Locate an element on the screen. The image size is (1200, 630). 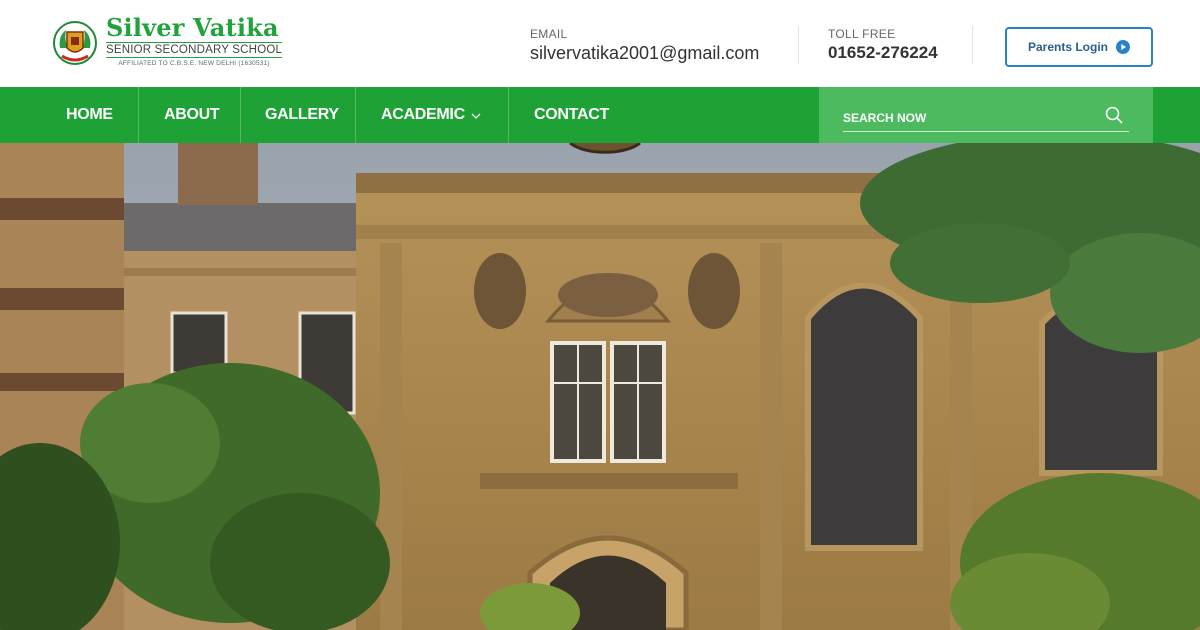
play-circle-icon is located at coordinates (1123, 47).